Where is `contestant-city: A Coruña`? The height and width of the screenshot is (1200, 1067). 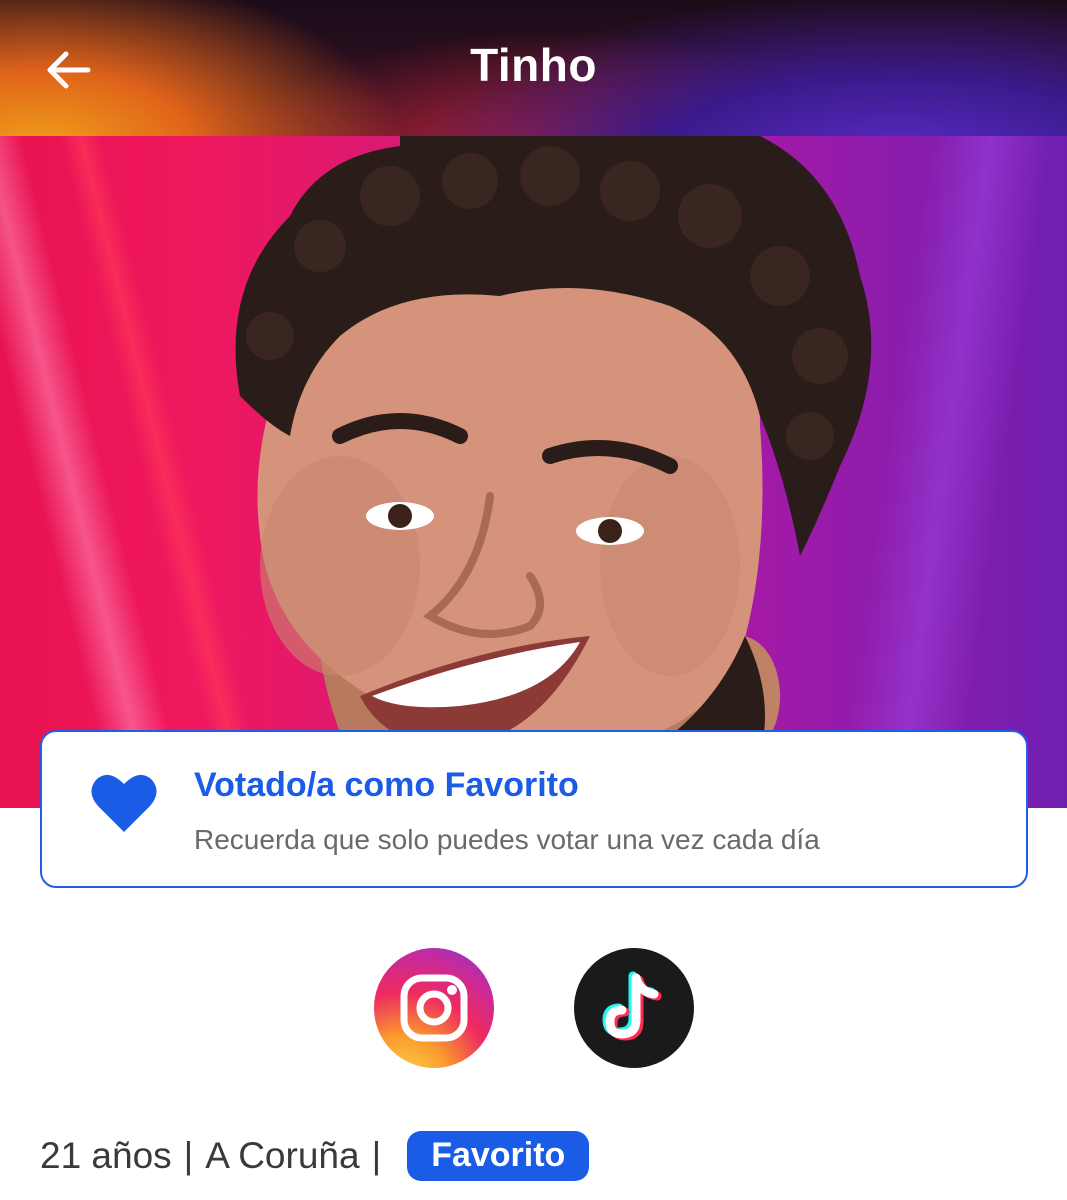
contestant-city: A Coruña is located at coordinates (282, 1155).